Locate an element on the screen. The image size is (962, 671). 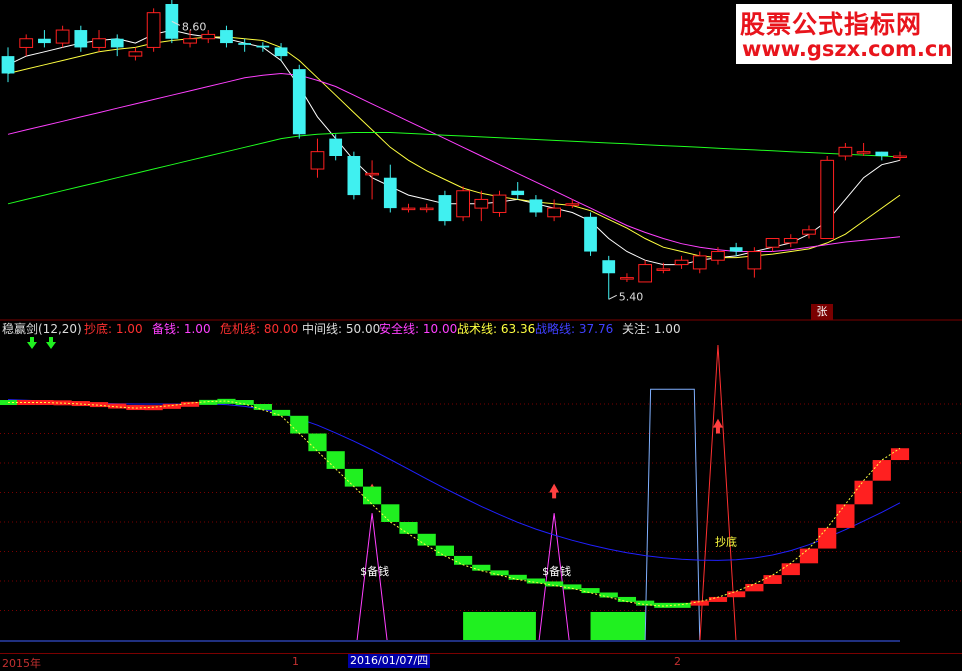
param-zhanshu: 战术线: 63.36 is located at coordinates (496, 329).